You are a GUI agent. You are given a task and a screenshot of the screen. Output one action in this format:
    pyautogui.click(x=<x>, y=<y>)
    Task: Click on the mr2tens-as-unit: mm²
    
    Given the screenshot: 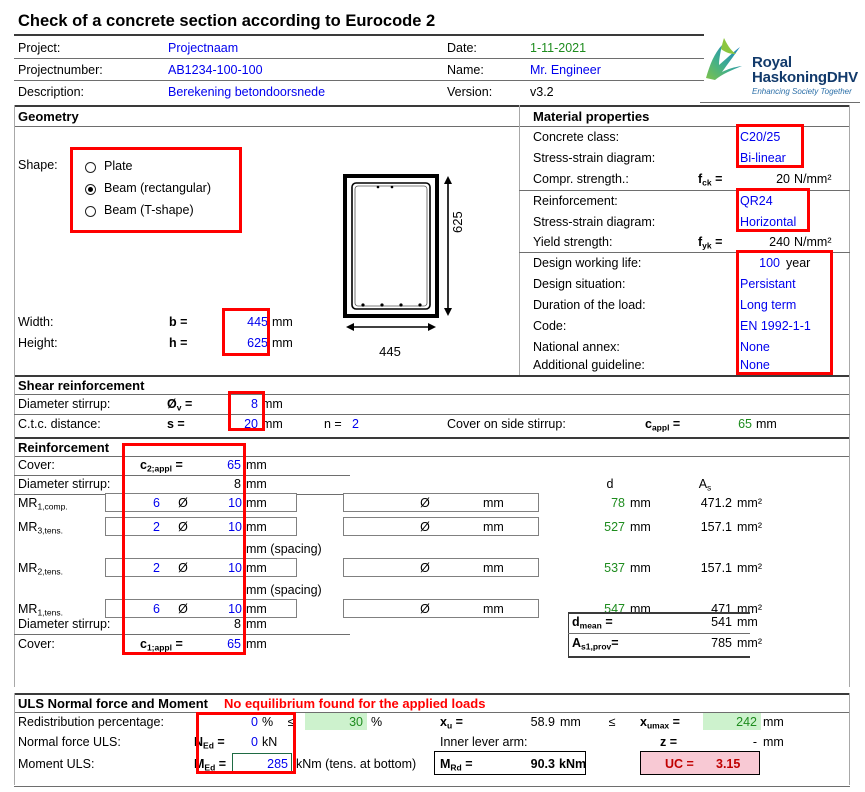 What is the action you would take?
    pyautogui.click(x=749, y=568)
    